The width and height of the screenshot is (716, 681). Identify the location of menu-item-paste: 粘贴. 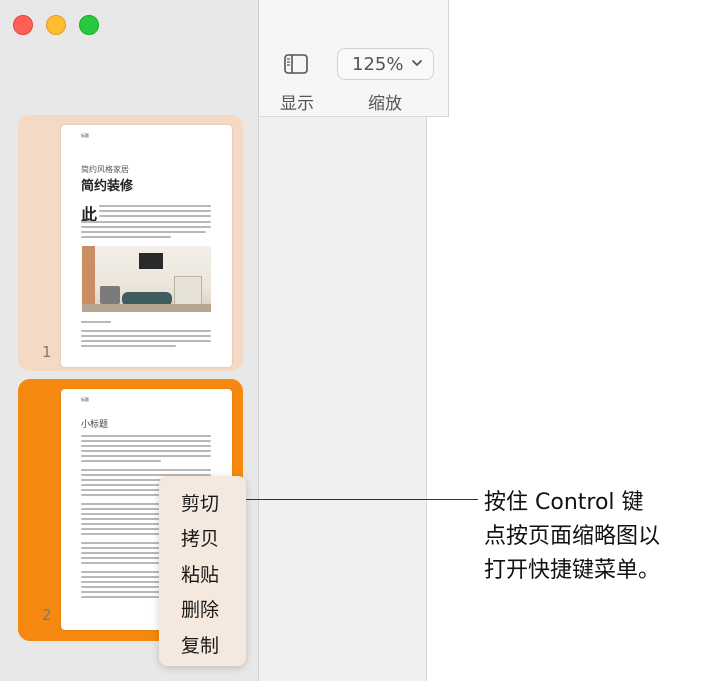
(200, 573).